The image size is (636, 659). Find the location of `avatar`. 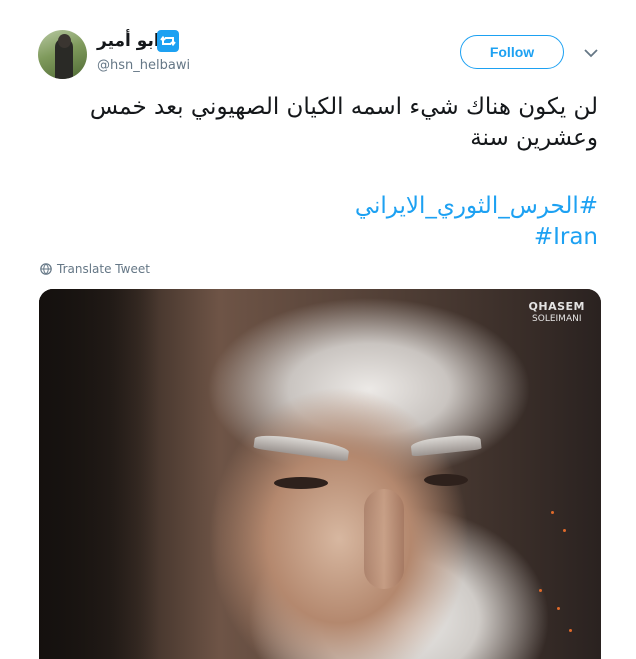

avatar is located at coordinates (62, 54).